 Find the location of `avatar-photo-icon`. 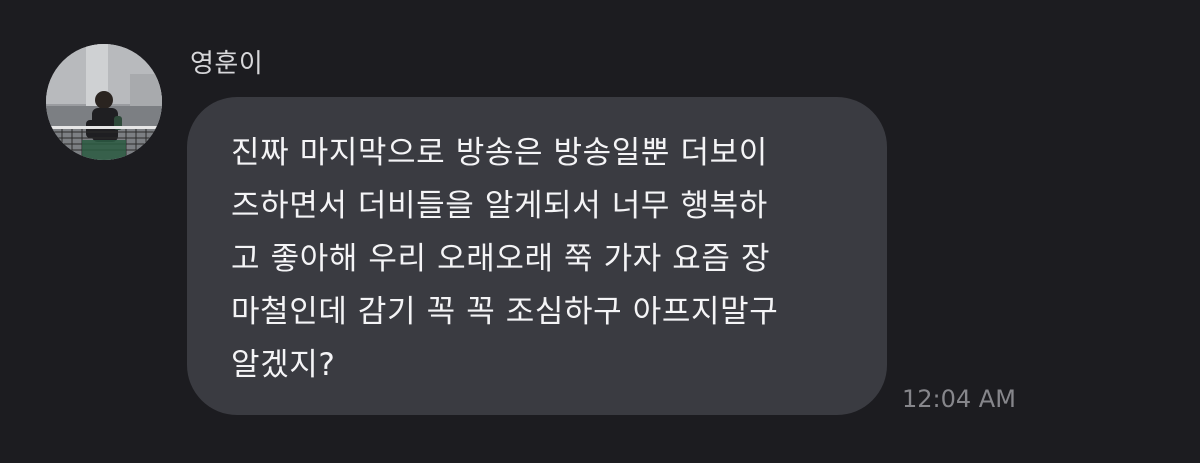

avatar-photo-icon is located at coordinates (104, 102).